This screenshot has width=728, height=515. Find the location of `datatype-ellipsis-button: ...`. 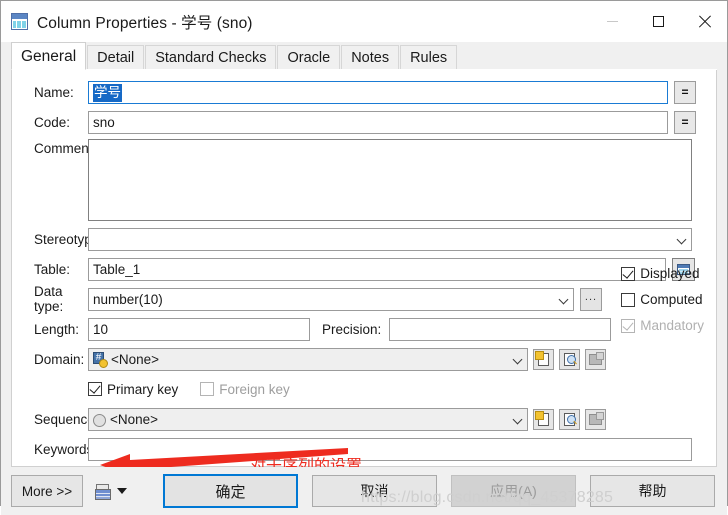

datatype-ellipsis-button: ... is located at coordinates (591, 299).